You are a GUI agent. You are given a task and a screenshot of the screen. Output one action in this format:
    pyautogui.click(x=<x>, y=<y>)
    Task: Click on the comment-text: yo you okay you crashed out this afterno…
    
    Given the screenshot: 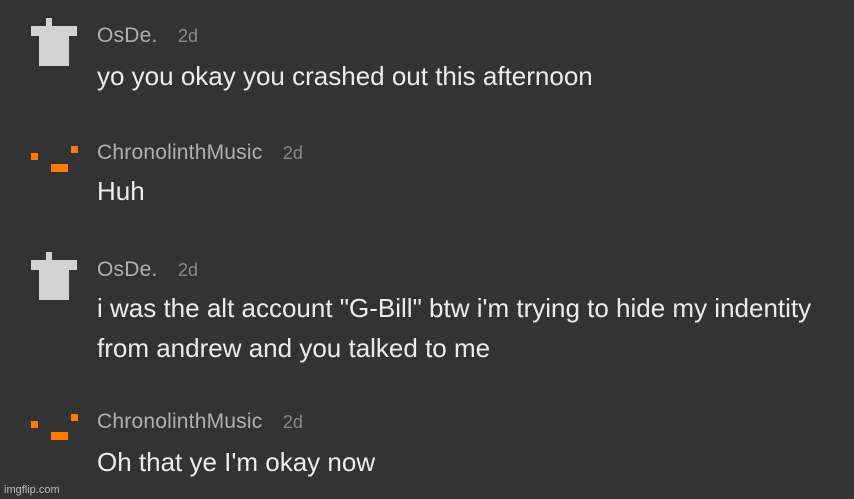 What is the action you would take?
    pyautogui.click(x=345, y=76)
    